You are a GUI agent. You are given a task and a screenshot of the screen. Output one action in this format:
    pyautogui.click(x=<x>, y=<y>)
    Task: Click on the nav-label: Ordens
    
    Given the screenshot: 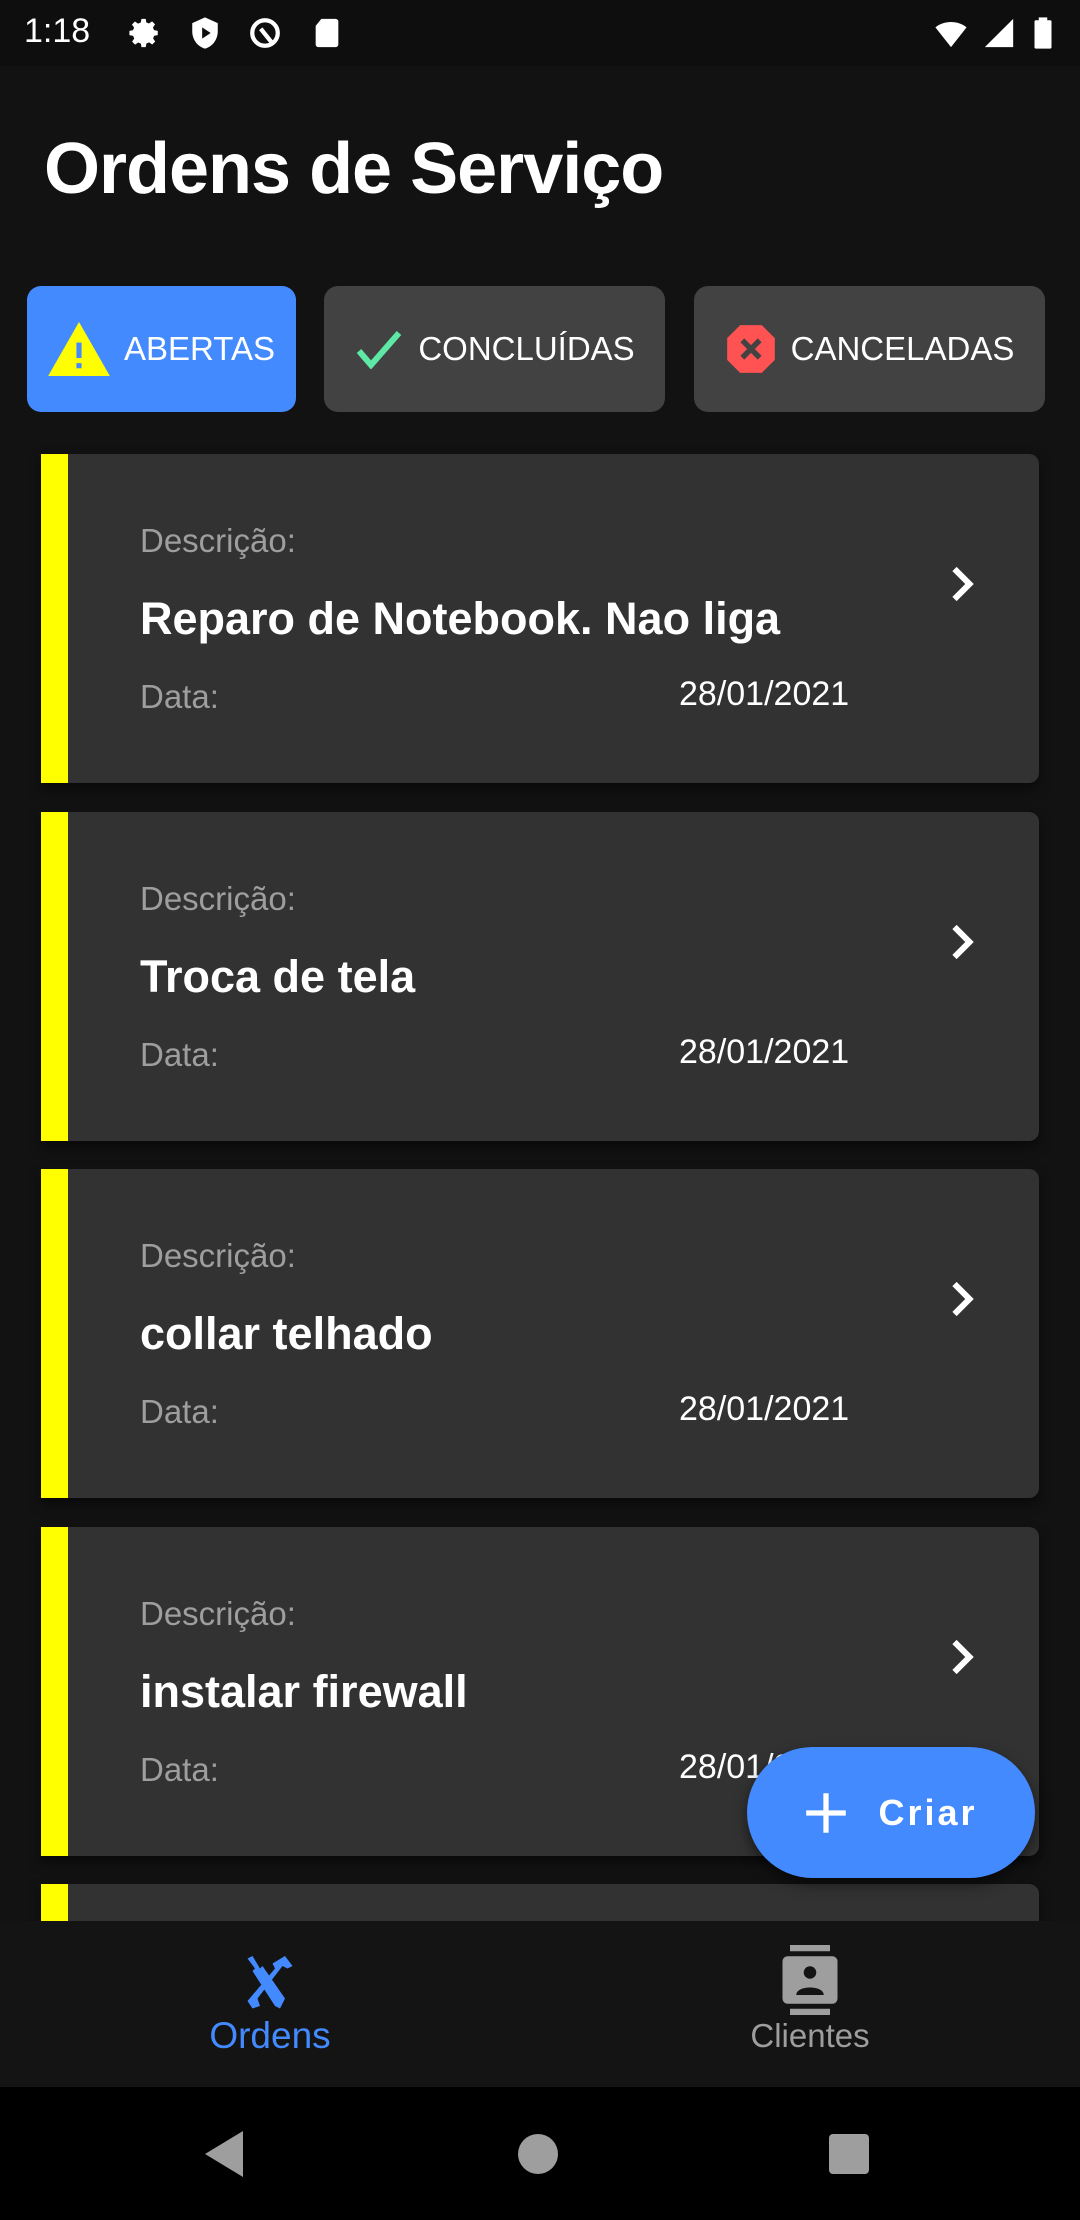 What is the action you would take?
    pyautogui.click(x=270, y=2035)
    